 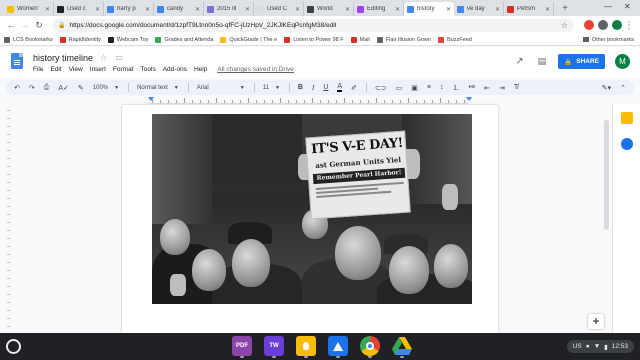 What do you see at coordinates (123, 69) in the screenshot?
I see `menu-item-format: Format` at bounding box center [123, 69].